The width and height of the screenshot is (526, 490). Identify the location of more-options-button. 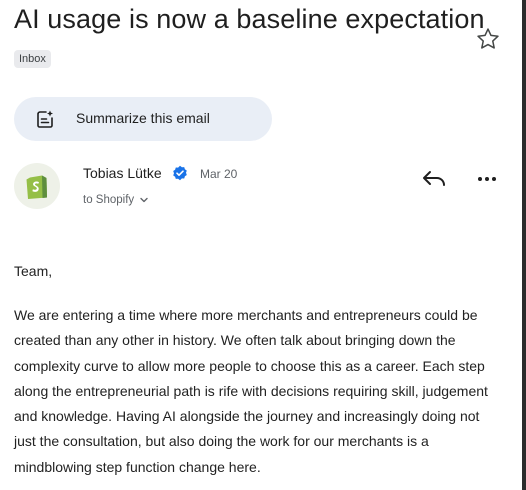
(487, 179).